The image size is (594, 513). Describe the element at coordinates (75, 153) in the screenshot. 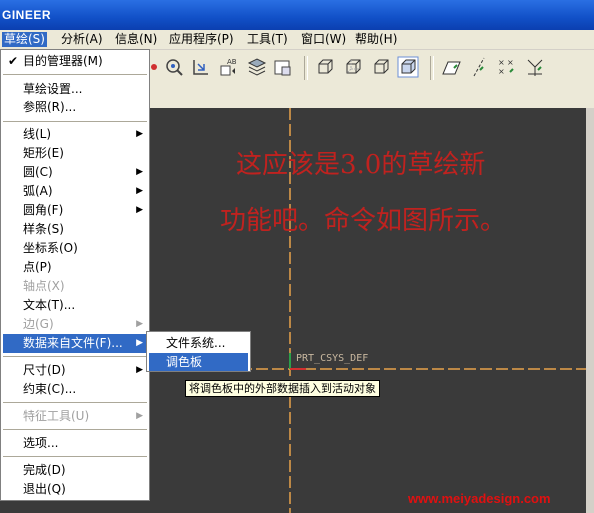

I see `menu-item-rectangle: 矩形(E)` at that location.